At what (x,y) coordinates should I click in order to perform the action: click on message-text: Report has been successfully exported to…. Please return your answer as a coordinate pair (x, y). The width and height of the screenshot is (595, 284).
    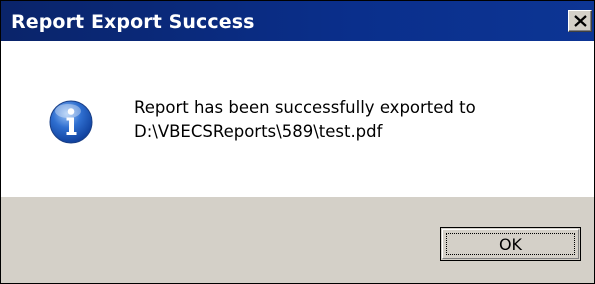
    Looking at the image, I should click on (305, 120).